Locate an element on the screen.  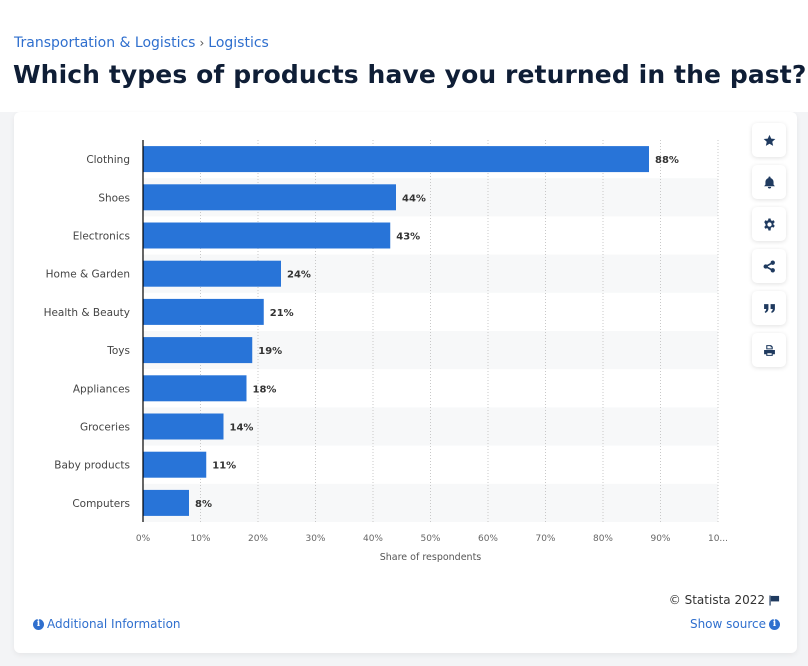
show-source-link: Show source i is located at coordinates (735, 624).